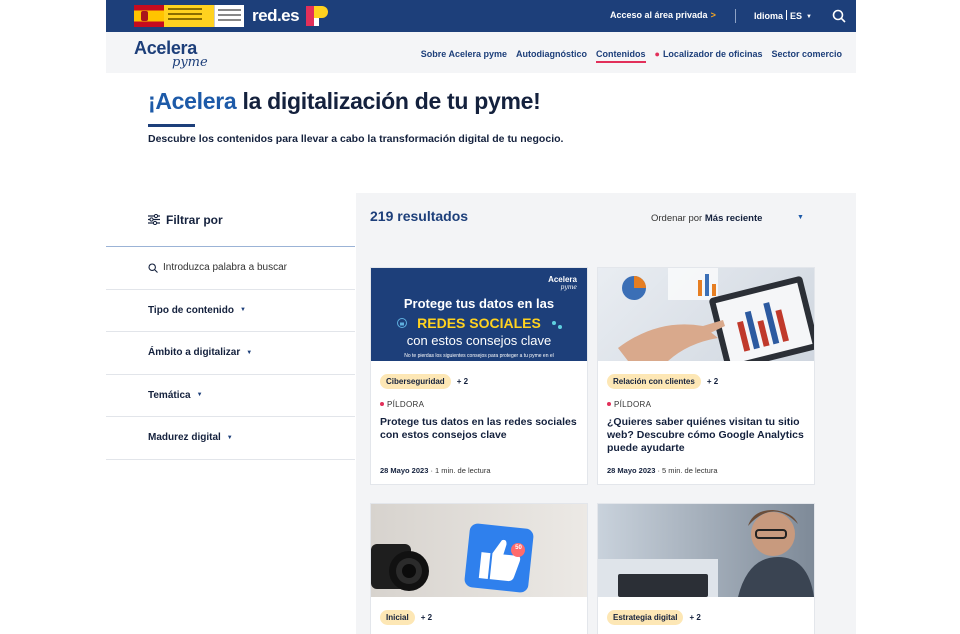 The image size is (960, 634). What do you see at coordinates (317, 16) in the screenshot?
I see `recovery-plan-logo-icon` at bounding box center [317, 16].